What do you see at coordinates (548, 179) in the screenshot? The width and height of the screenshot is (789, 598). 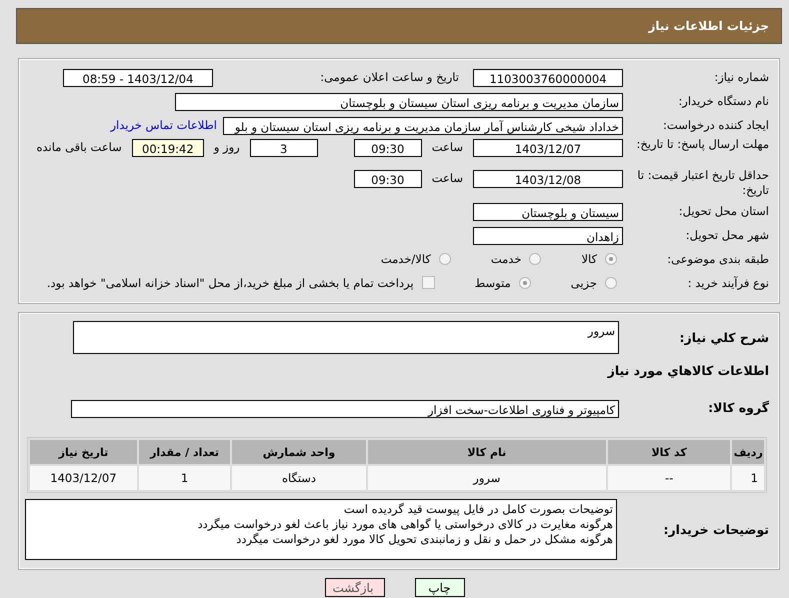 I see `date-field: 1403/12/08` at bounding box center [548, 179].